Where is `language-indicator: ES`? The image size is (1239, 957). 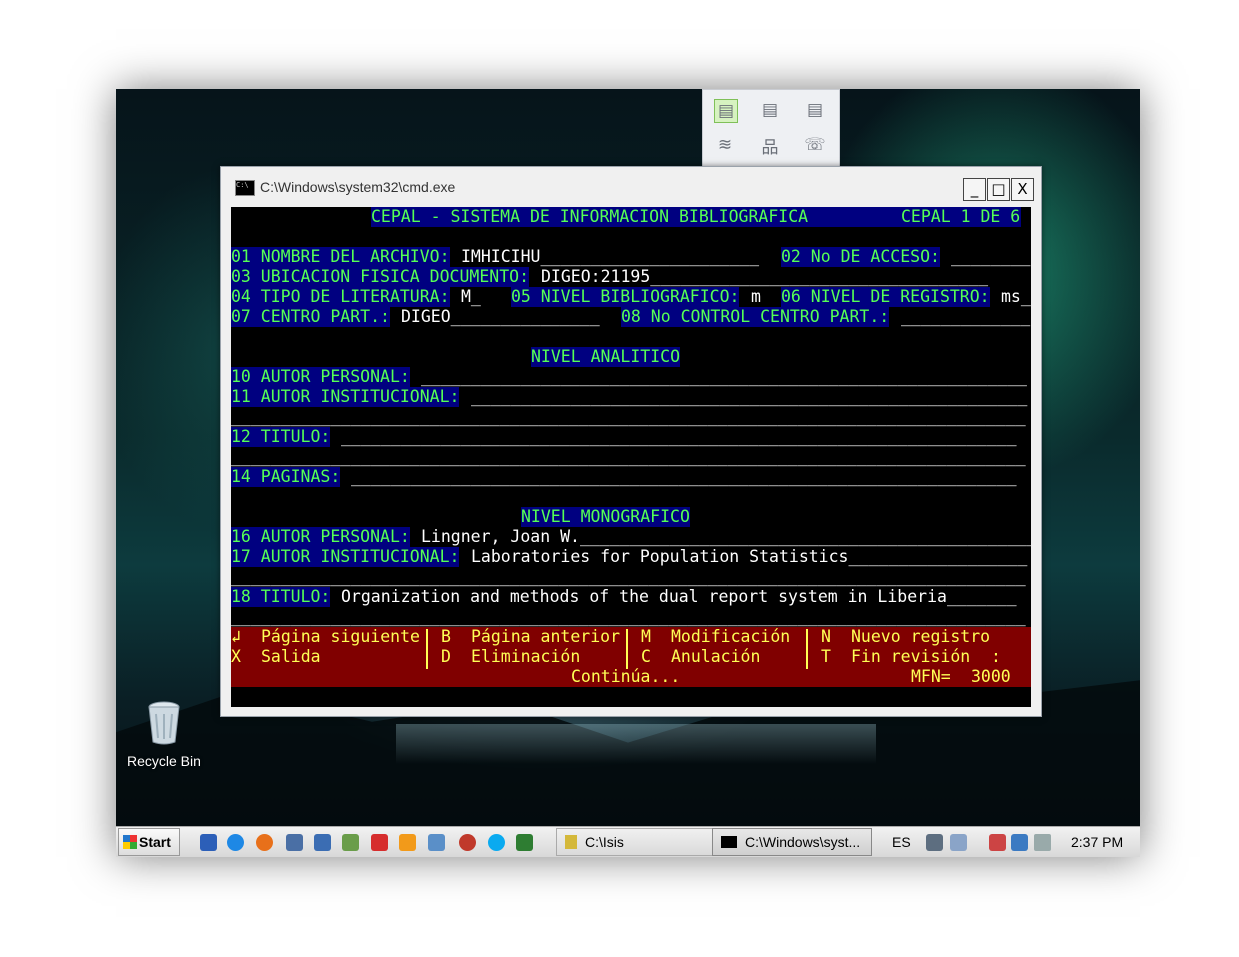 language-indicator: ES is located at coordinates (901, 842).